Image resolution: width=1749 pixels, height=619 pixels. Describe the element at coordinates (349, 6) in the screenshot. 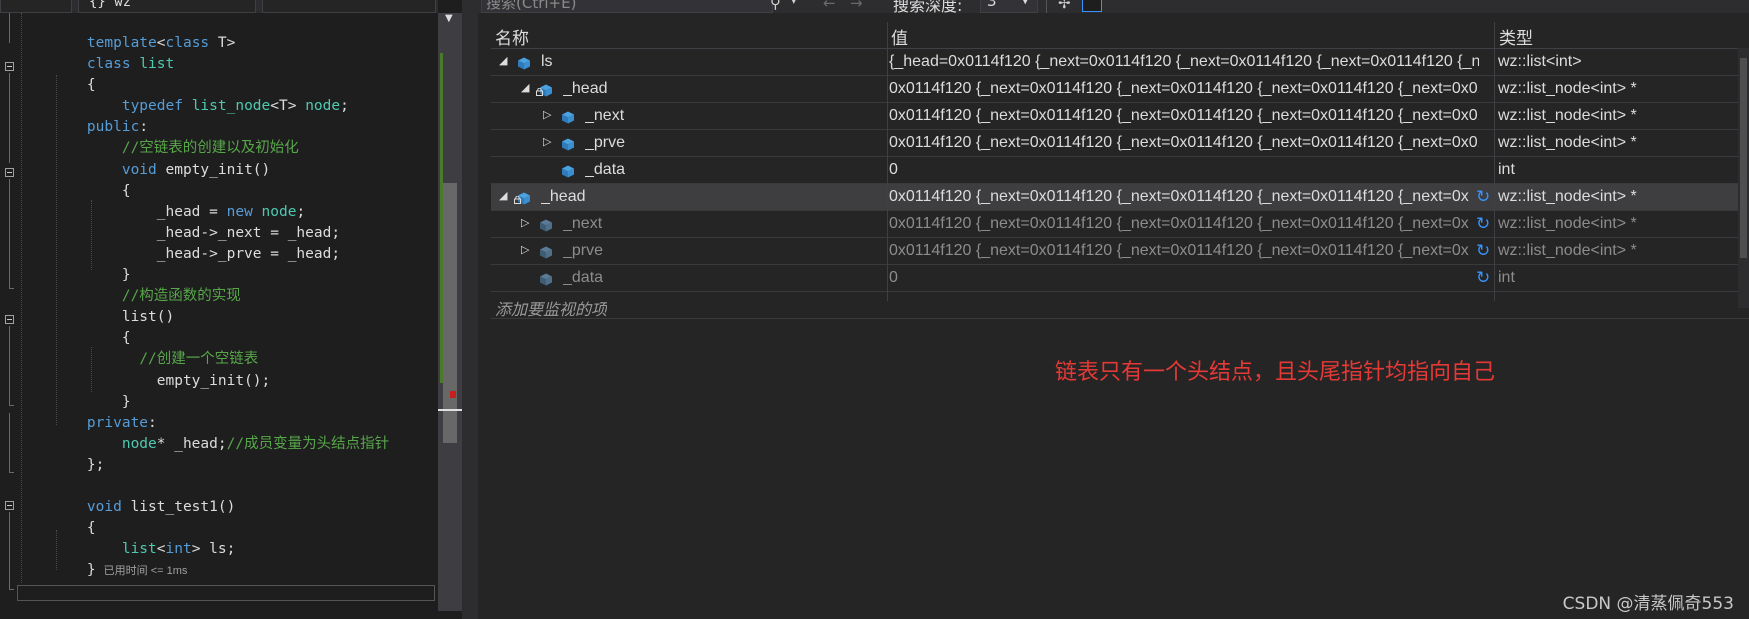

I see `member-dropdown` at that location.